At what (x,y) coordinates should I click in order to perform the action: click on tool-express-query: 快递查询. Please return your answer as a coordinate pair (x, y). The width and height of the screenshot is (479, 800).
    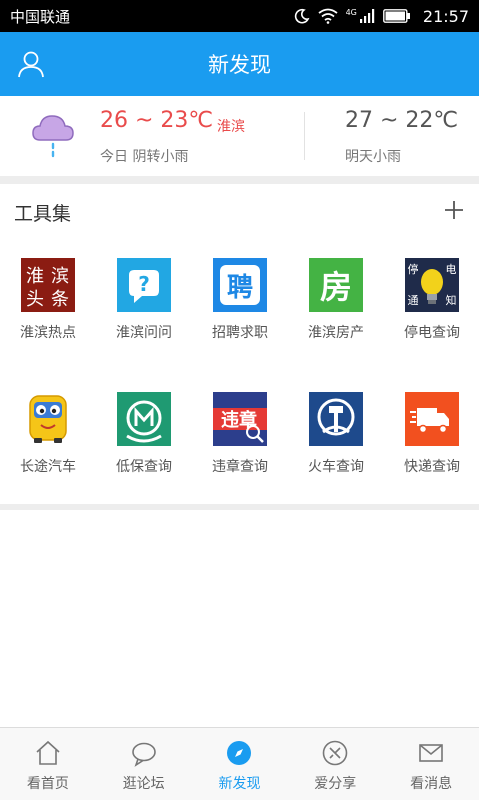
    Looking at the image, I should click on (431, 442).